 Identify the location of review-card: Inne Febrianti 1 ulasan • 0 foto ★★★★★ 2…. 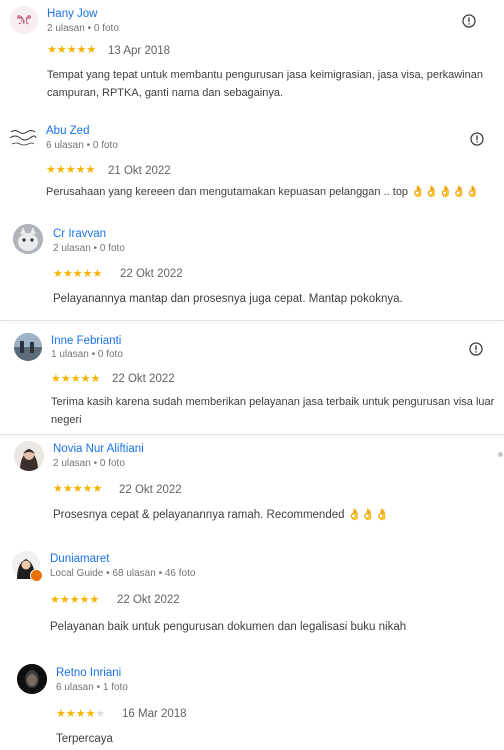
(252, 378).